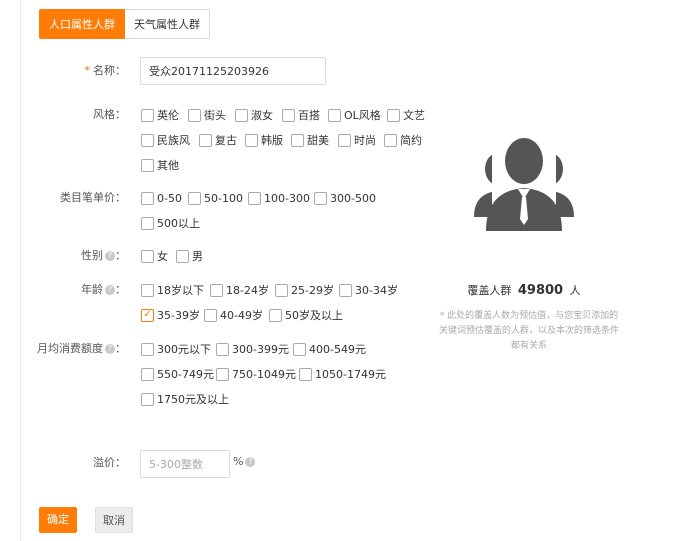 The image size is (699, 541). Describe the element at coordinates (177, 374) in the screenshot. I see `spend-option-550-749: 550-749元` at that location.